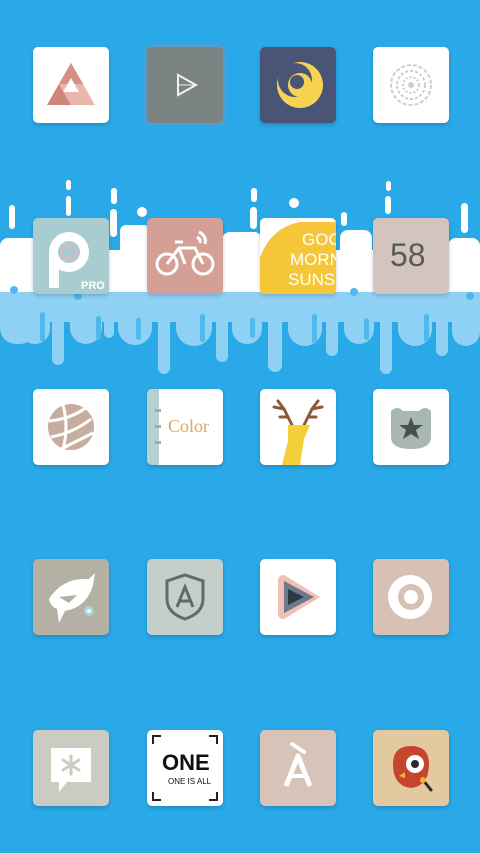 This screenshot has height=853, width=480. I want to click on asterisk-chat-icon, so click(71, 770).